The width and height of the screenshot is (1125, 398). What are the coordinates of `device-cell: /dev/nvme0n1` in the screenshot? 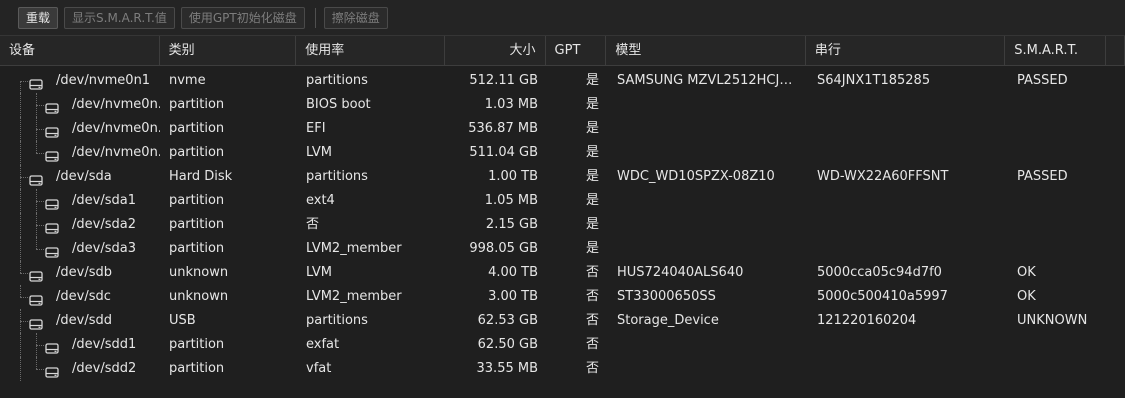 It's located at (80, 81).